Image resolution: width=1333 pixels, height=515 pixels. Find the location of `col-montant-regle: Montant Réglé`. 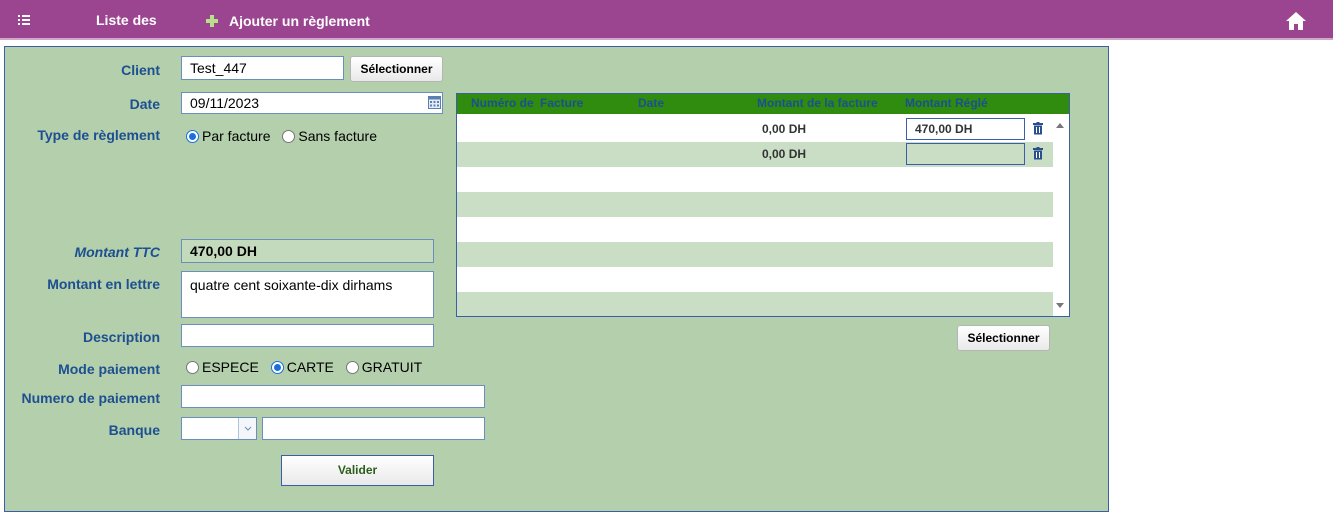

col-montant-regle: Montant Réglé is located at coordinates (946, 103).